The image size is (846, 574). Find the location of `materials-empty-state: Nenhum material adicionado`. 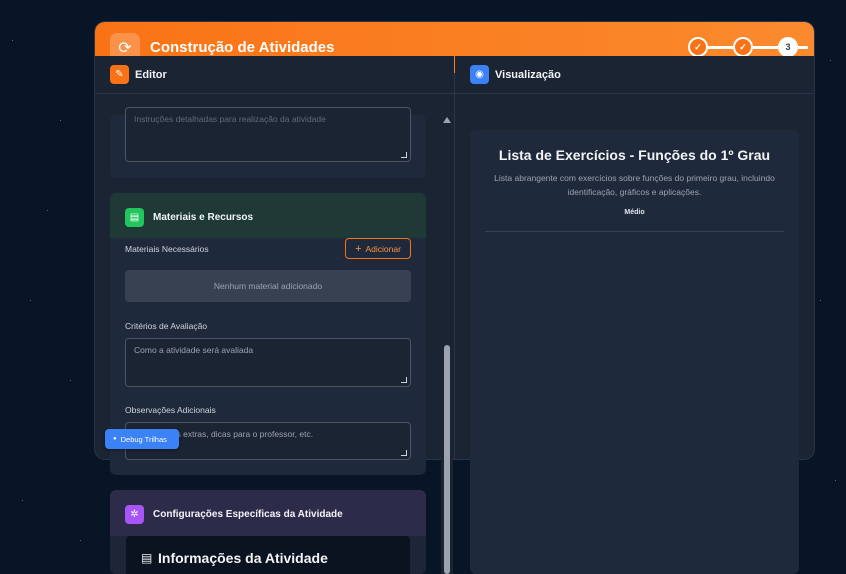

materials-empty-state: Nenhum material adicionado is located at coordinates (268, 286).